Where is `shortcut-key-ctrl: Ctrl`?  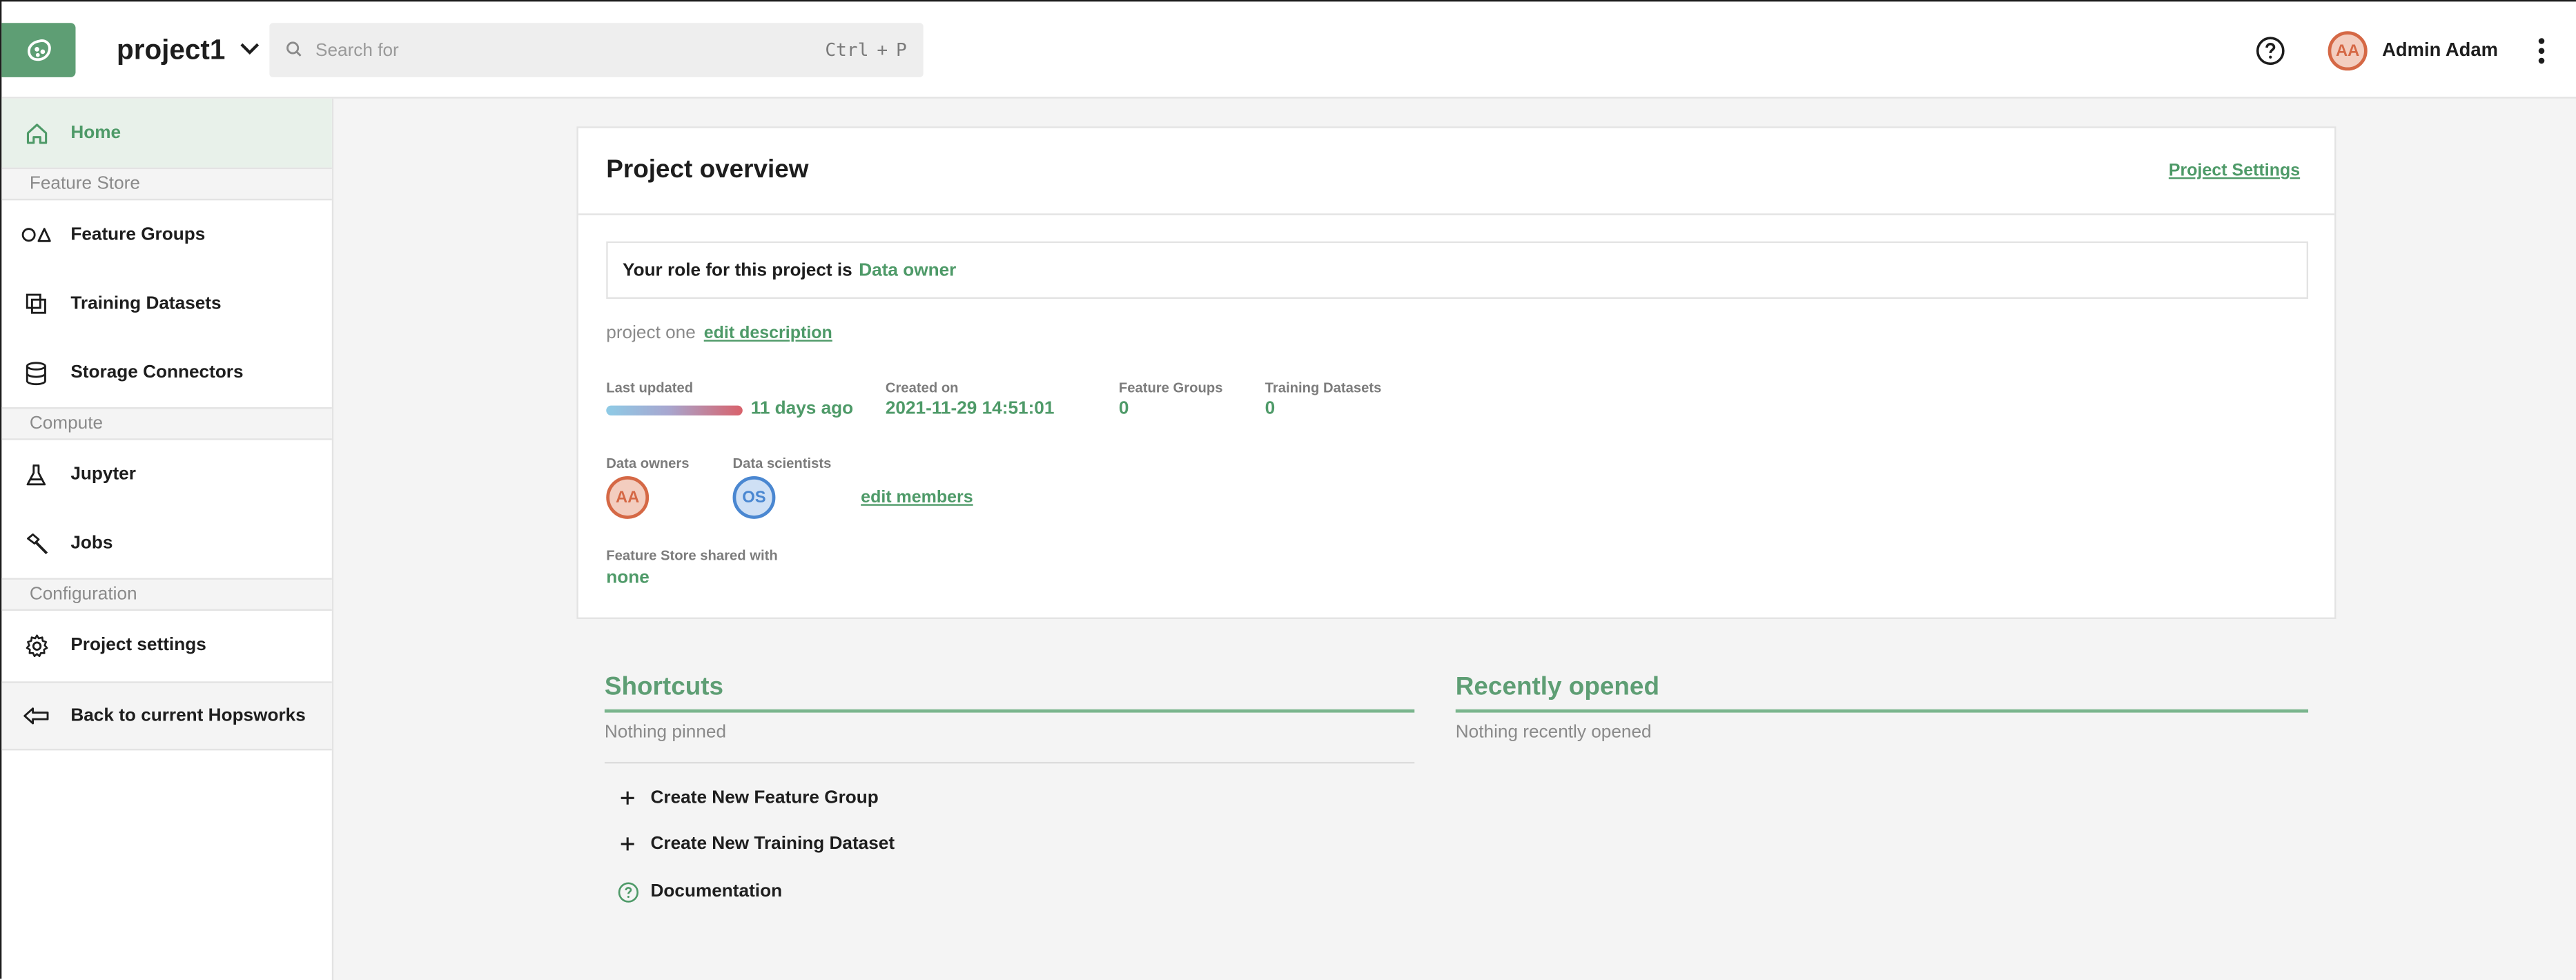 shortcut-key-ctrl: Ctrl is located at coordinates (847, 50).